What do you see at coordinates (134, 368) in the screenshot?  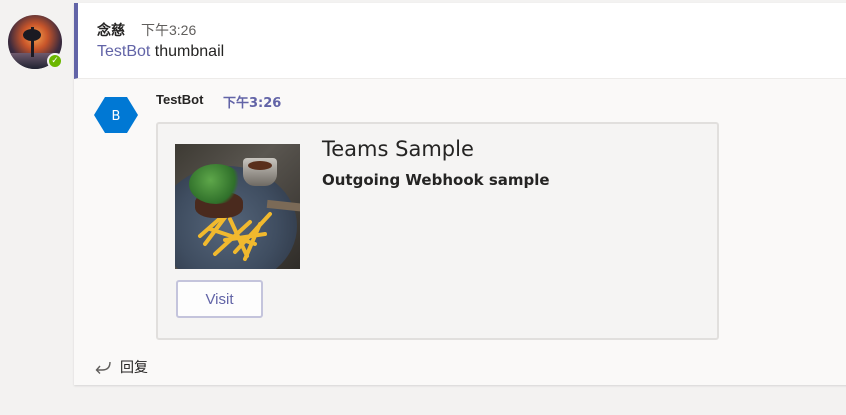 I see `reply-label: 回复` at bounding box center [134, 368].